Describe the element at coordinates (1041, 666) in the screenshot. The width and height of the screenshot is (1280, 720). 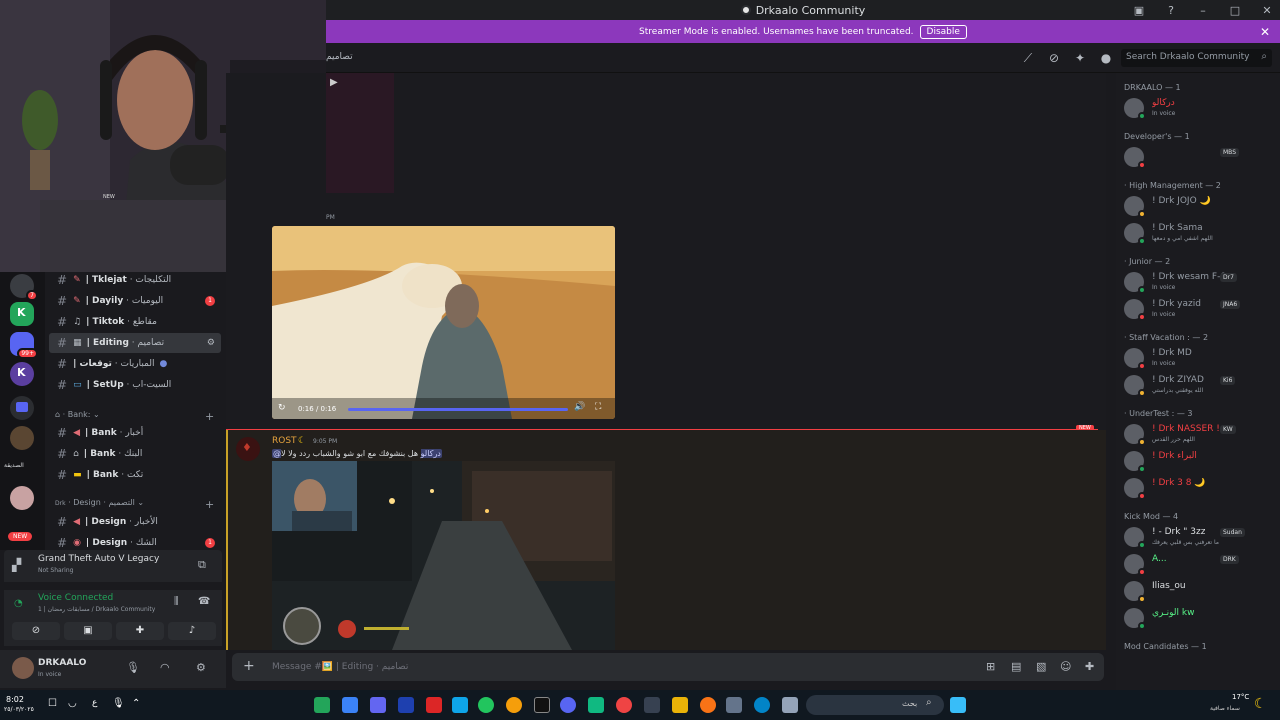
I see `sticker-icon: ▧` at that location.